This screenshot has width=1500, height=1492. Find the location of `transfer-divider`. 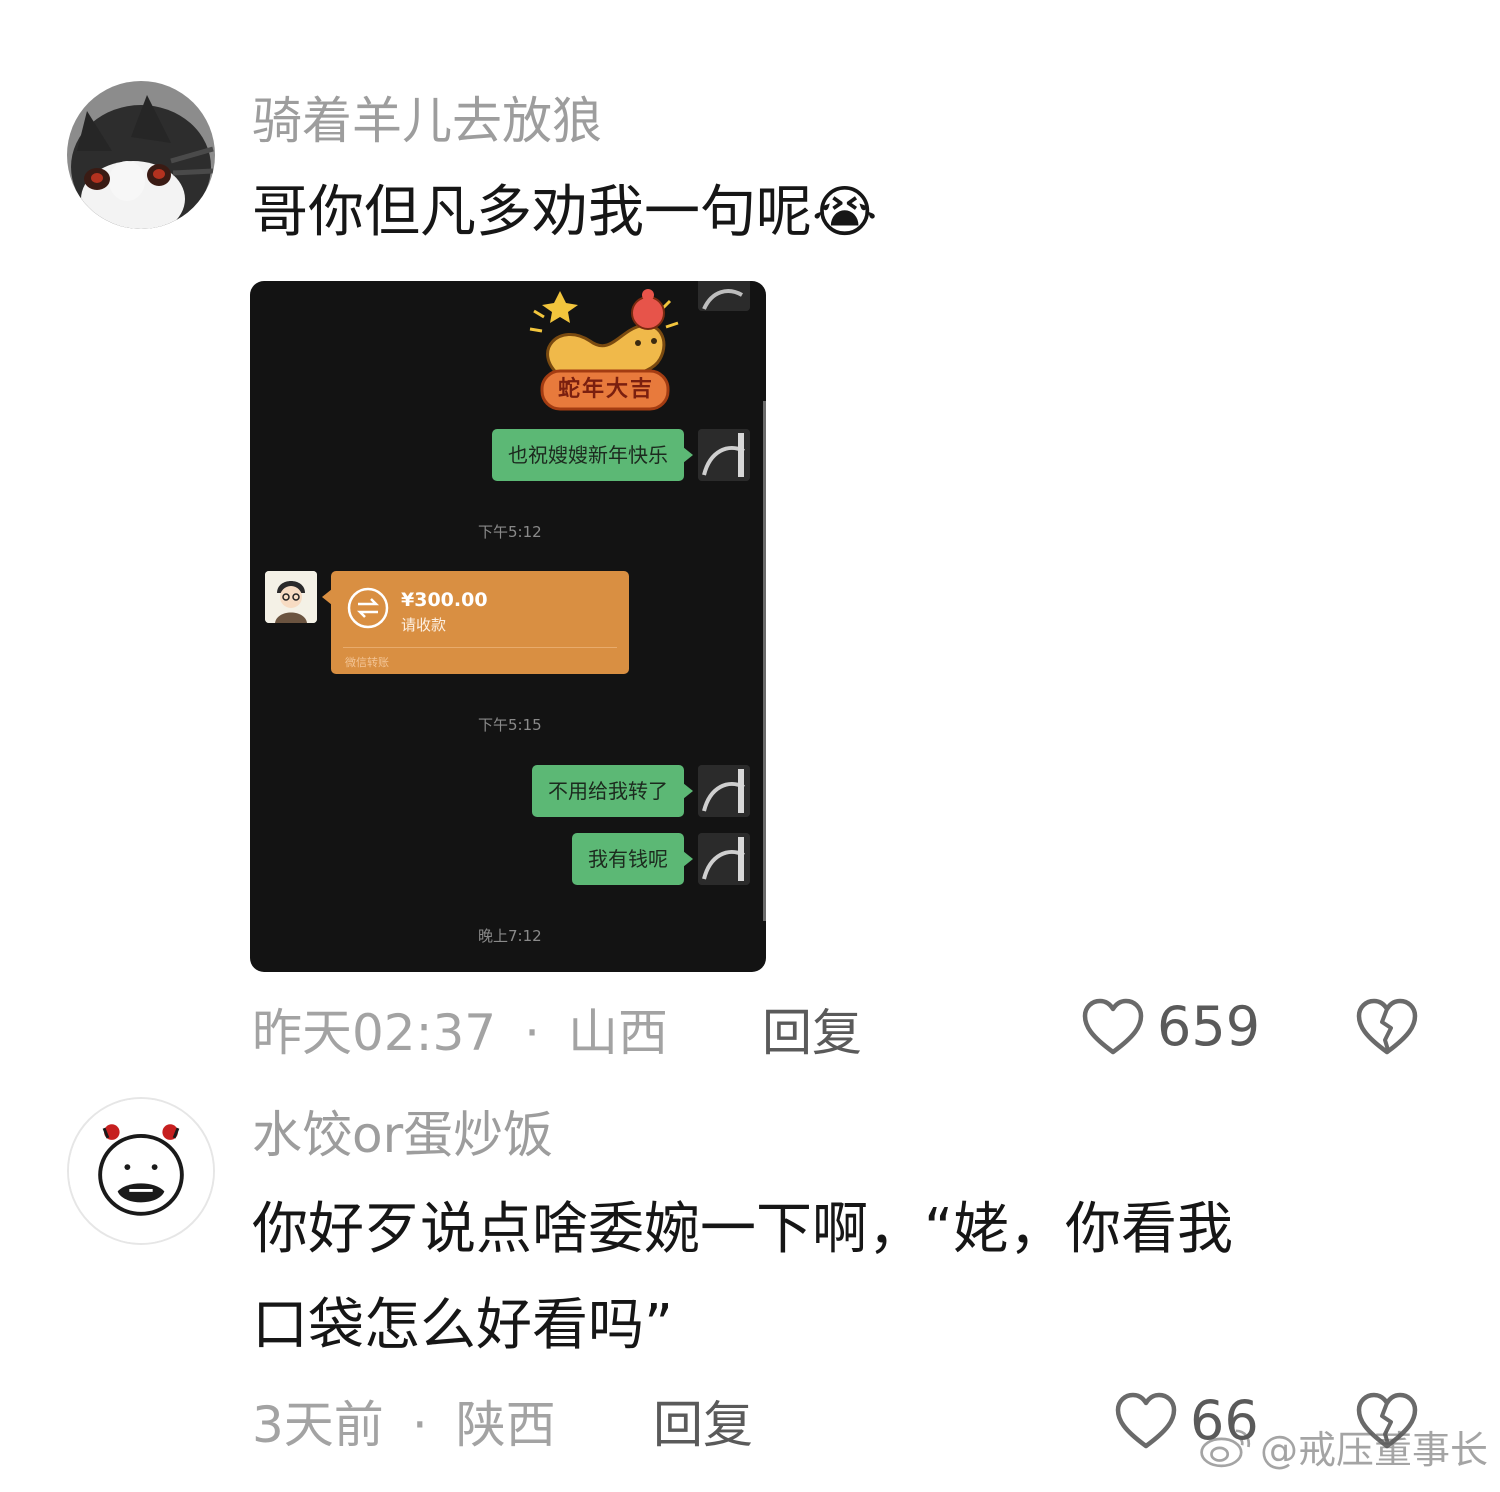

transfer-divider is located at coordinates (480, 647).